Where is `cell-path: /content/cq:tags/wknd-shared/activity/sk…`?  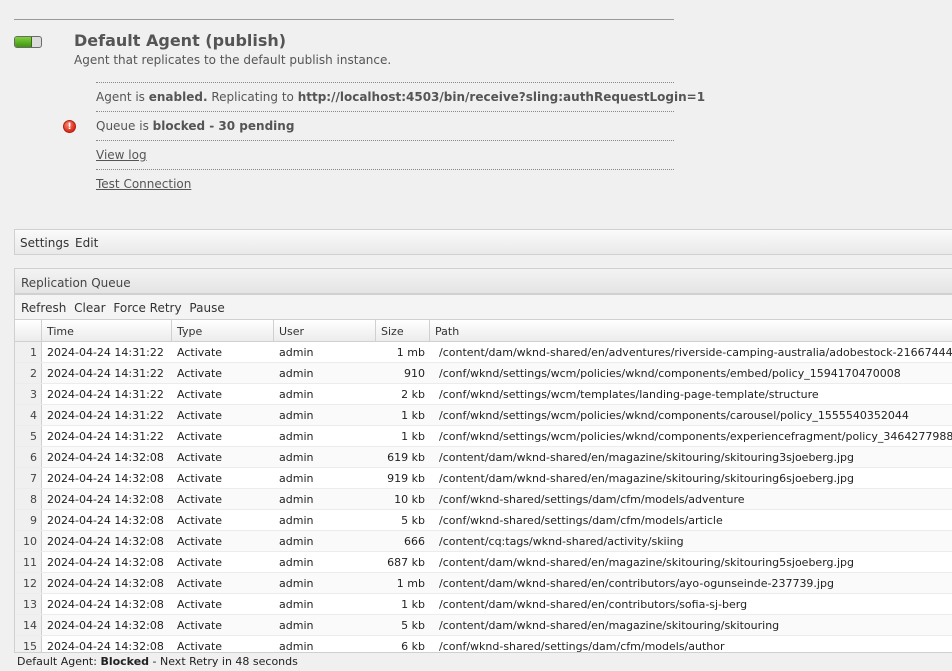
cell-path: /content/cq:tags/wknd-shared/activity/sk… is located at coordinates (561, 541).